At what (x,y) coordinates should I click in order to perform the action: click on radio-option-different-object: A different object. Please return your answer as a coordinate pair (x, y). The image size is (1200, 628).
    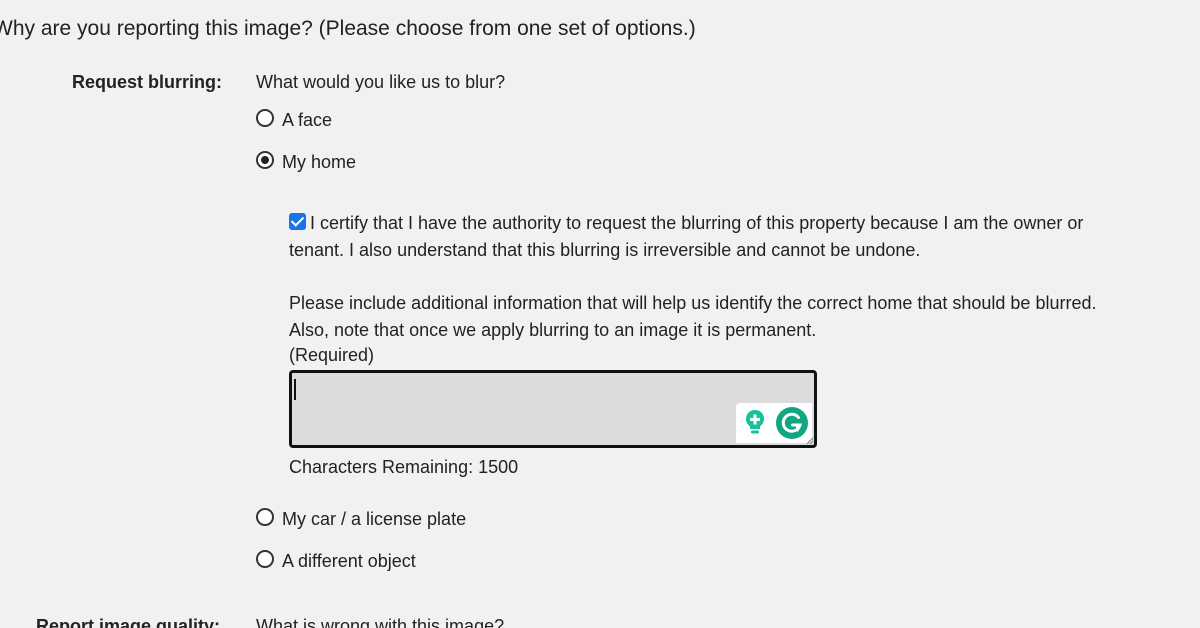
    Looking at the image, I should click on (336, 560).